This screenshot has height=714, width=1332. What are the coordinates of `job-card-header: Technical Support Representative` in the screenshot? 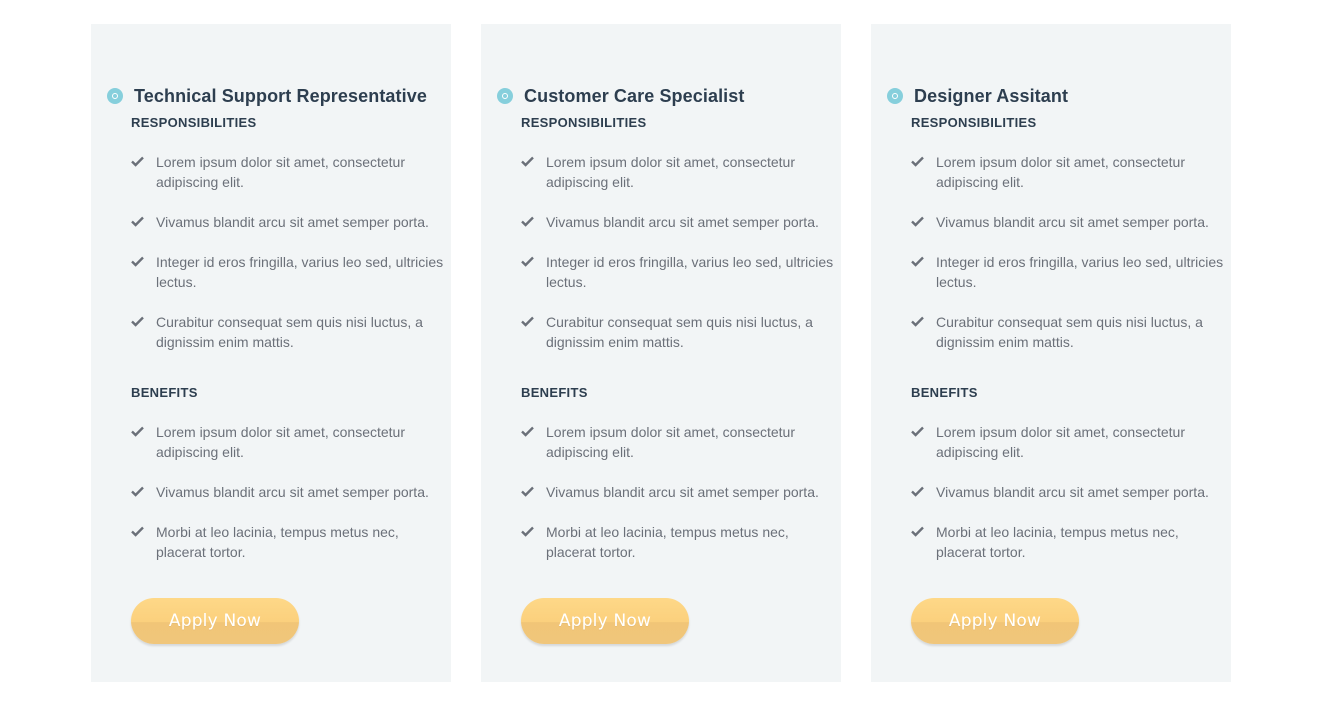 It's located at (267, 96).